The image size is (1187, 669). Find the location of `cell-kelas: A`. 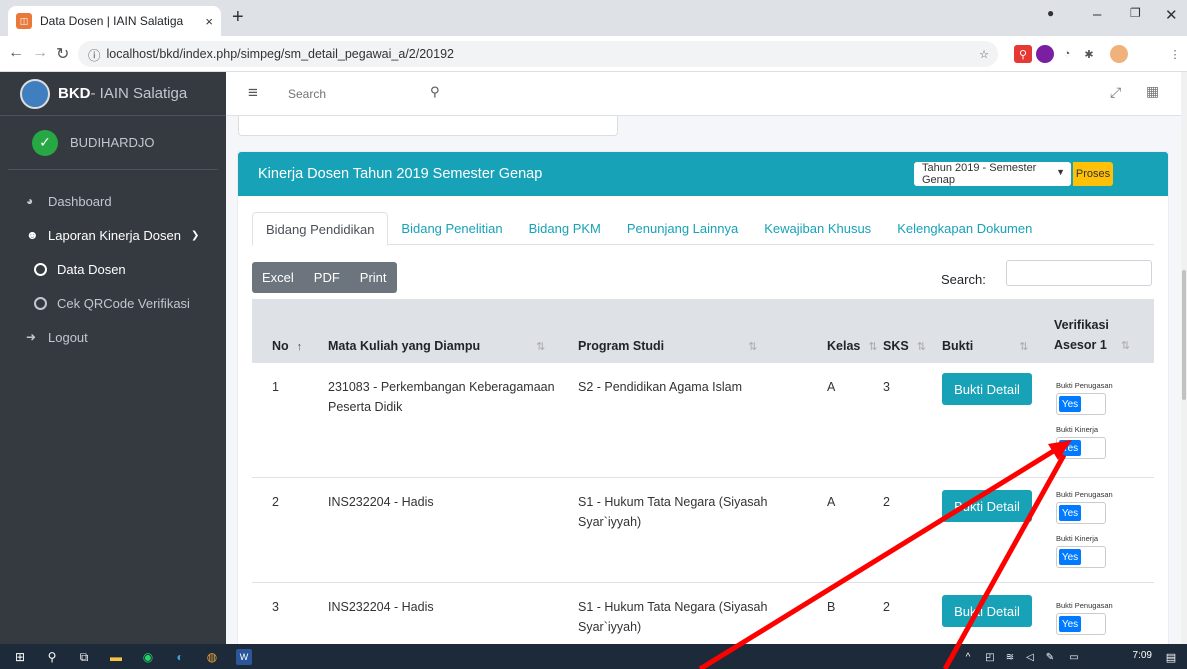

cell-kelas: A is located at coordinates (831, 387).